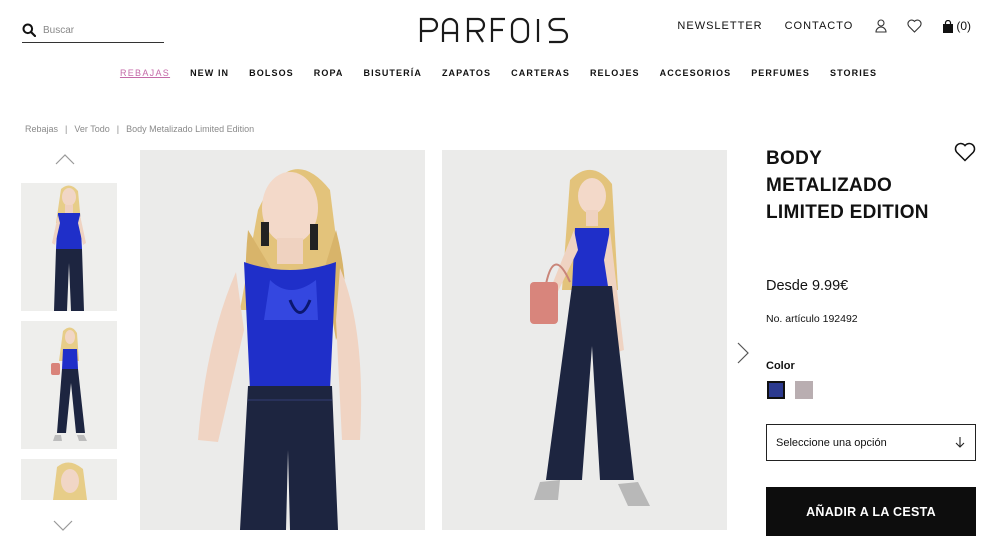 The height and width of the screenshot is (540, 1001). I want to click on chevron-right-icon, so click(743, 353).